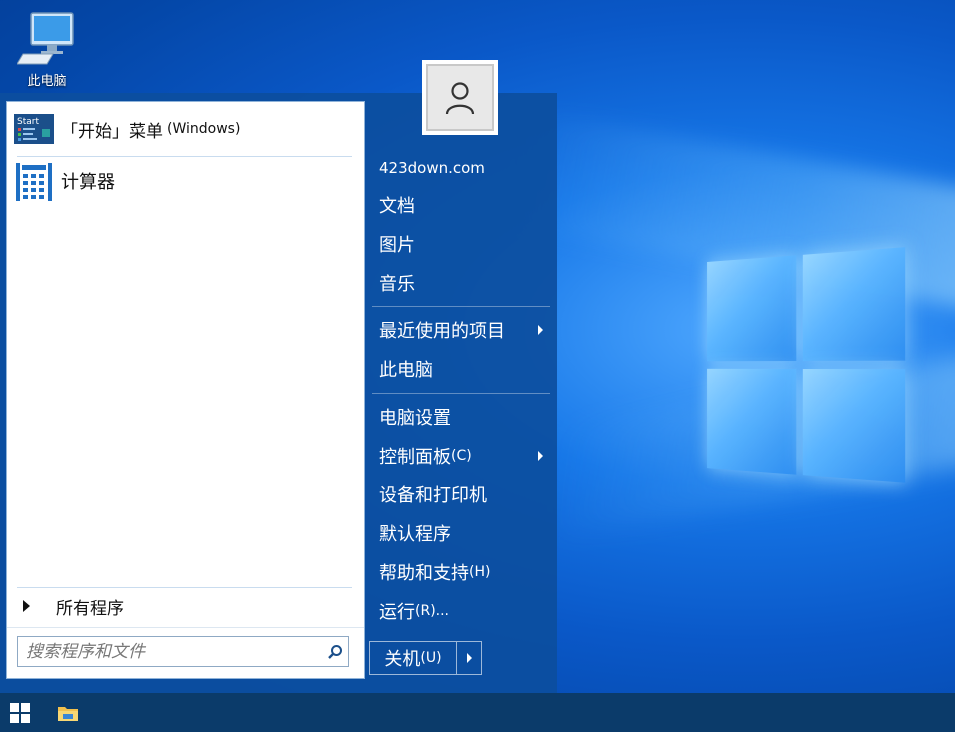  I want to click on this-pc-link: 此电脑, so click(464, 369).